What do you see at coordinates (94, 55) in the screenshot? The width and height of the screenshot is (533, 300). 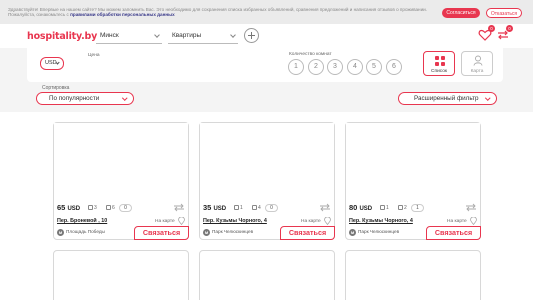 I see `price-label: Цена` at bounding box center [94, 55].